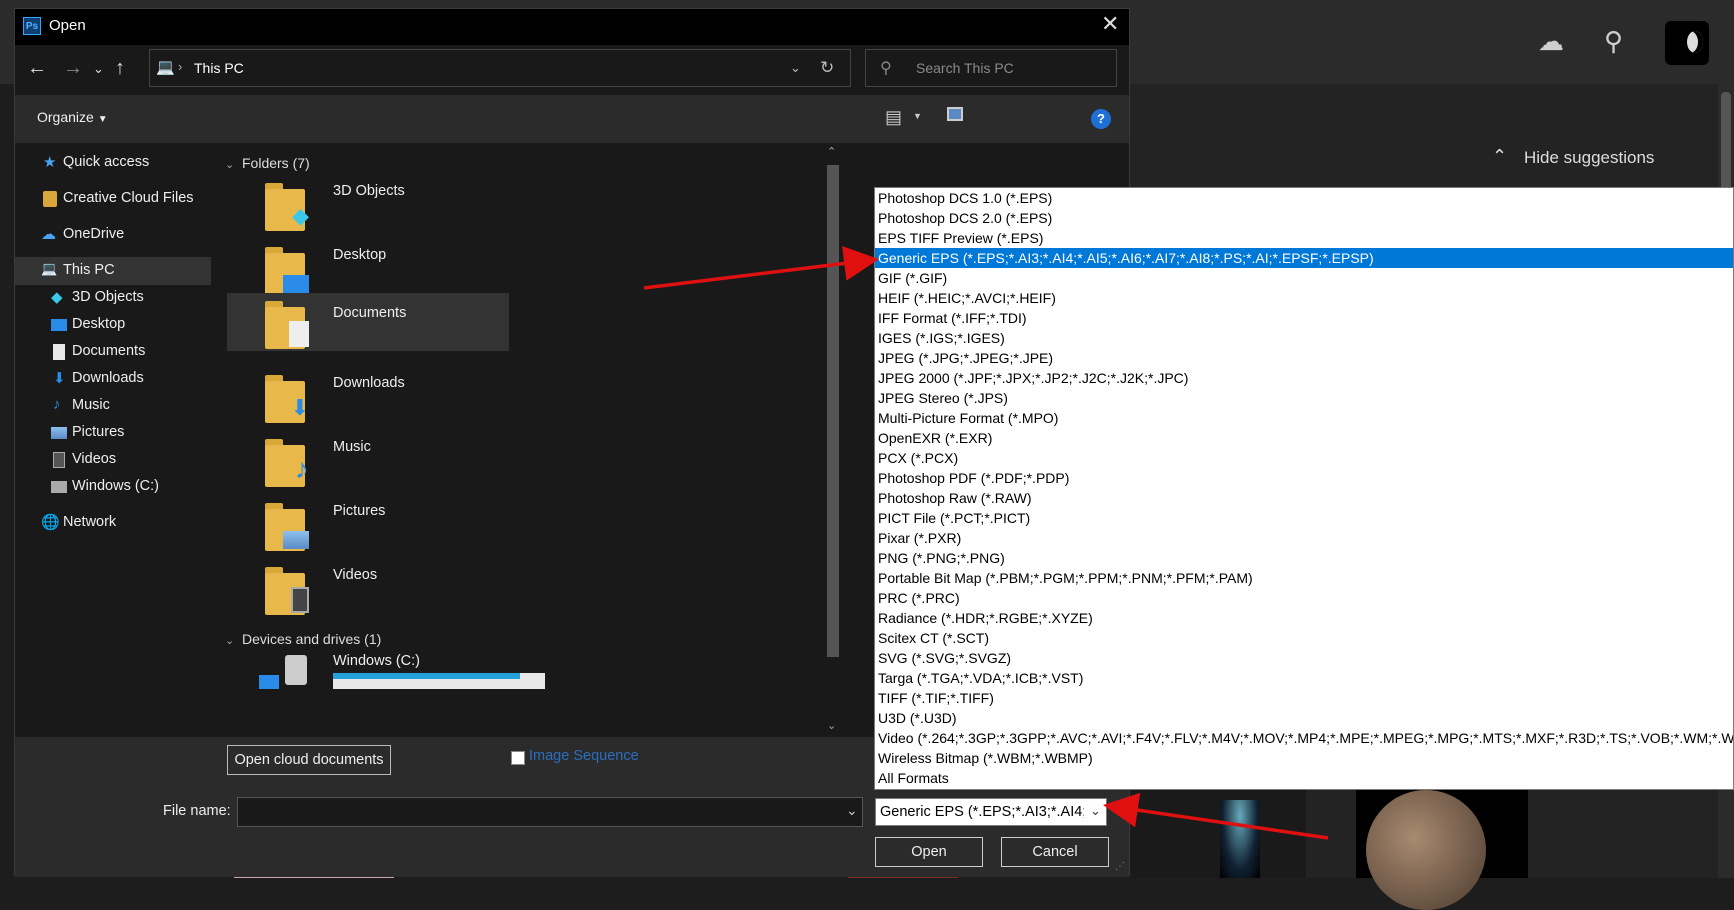 The image size is (1734, 910). What do you see at coordinates (893, 117) in the screenshot?
I see `change-view-icon: ▤` at bounding box center [893, 117].